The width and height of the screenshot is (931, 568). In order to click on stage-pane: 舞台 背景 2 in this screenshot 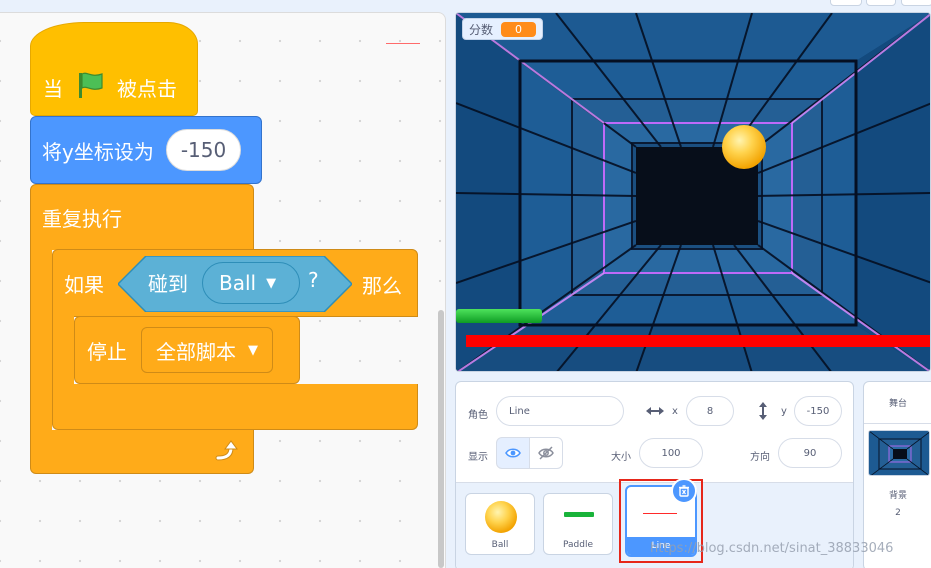, I will do `click(897, 474)`.